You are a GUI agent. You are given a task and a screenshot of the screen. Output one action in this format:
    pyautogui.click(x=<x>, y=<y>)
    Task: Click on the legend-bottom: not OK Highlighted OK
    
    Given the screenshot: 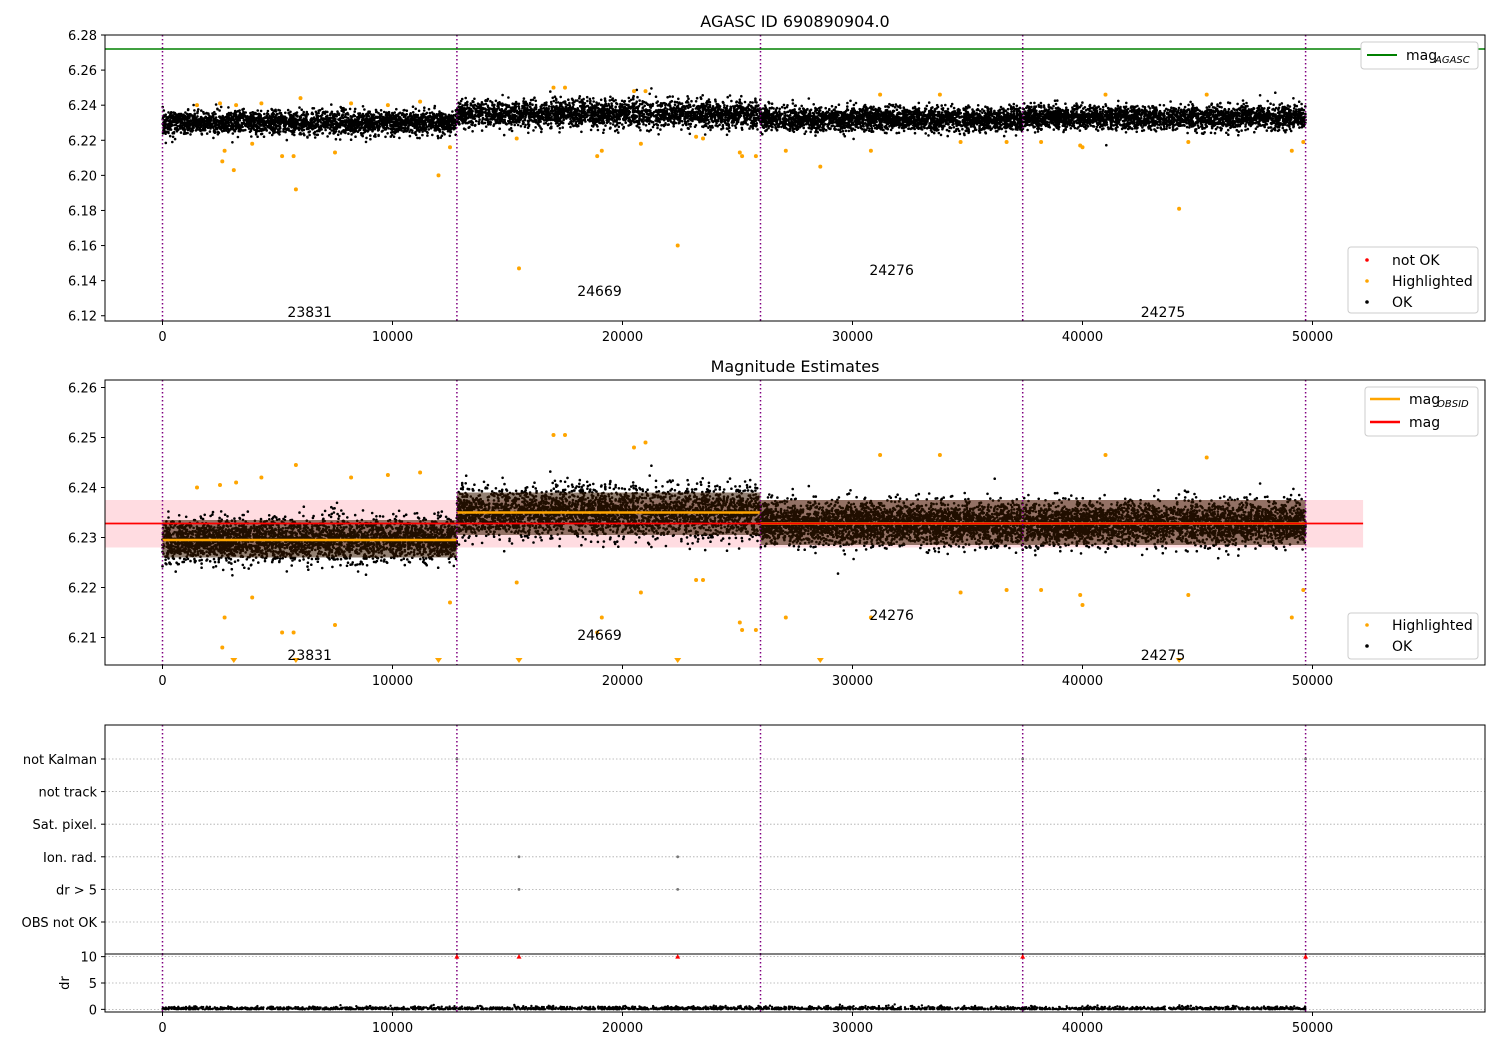 What is the action you would take?
    pyautogui.click(x=1413, y=280)
    